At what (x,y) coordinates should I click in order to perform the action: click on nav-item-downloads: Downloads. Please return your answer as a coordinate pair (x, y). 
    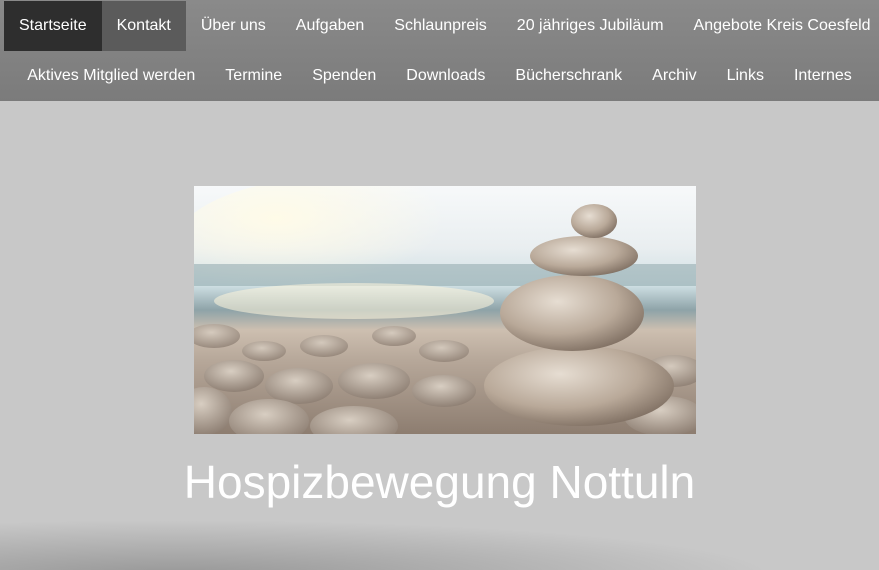
    Looking at the image, I should click on (445, 76).